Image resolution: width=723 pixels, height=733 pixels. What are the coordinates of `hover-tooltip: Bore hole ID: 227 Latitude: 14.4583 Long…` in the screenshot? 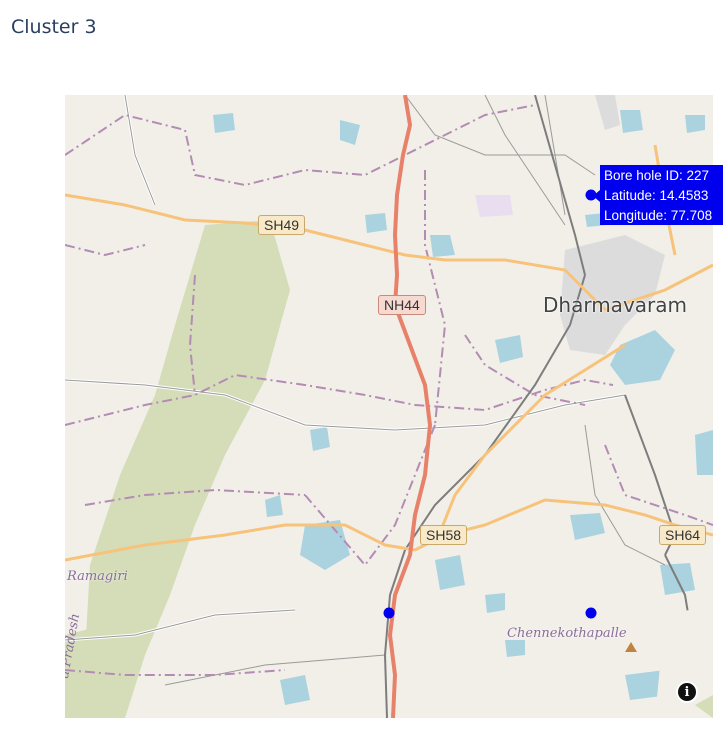 It's located at (661, 195).